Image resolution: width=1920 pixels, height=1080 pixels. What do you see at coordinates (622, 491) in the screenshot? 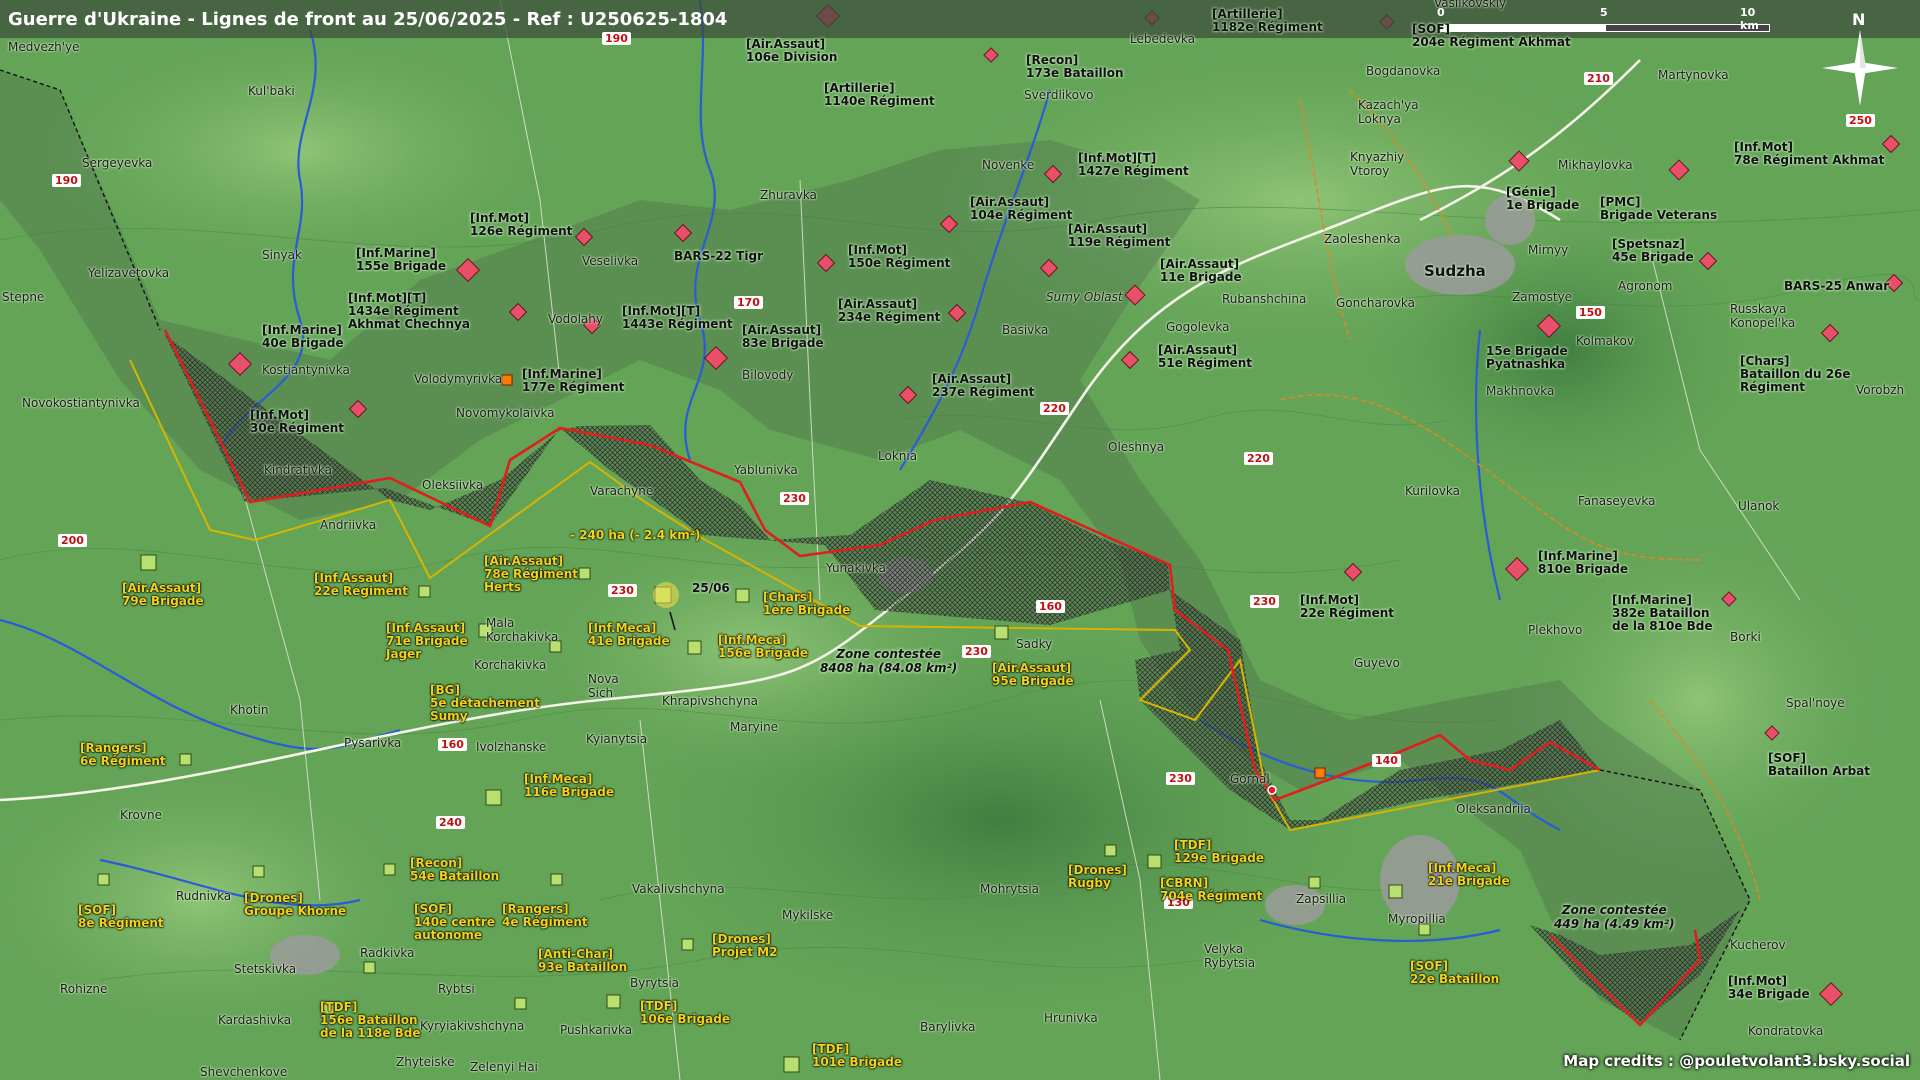
I see `place-label-varachyne: Varachyne` at bounding box center [622, 491].